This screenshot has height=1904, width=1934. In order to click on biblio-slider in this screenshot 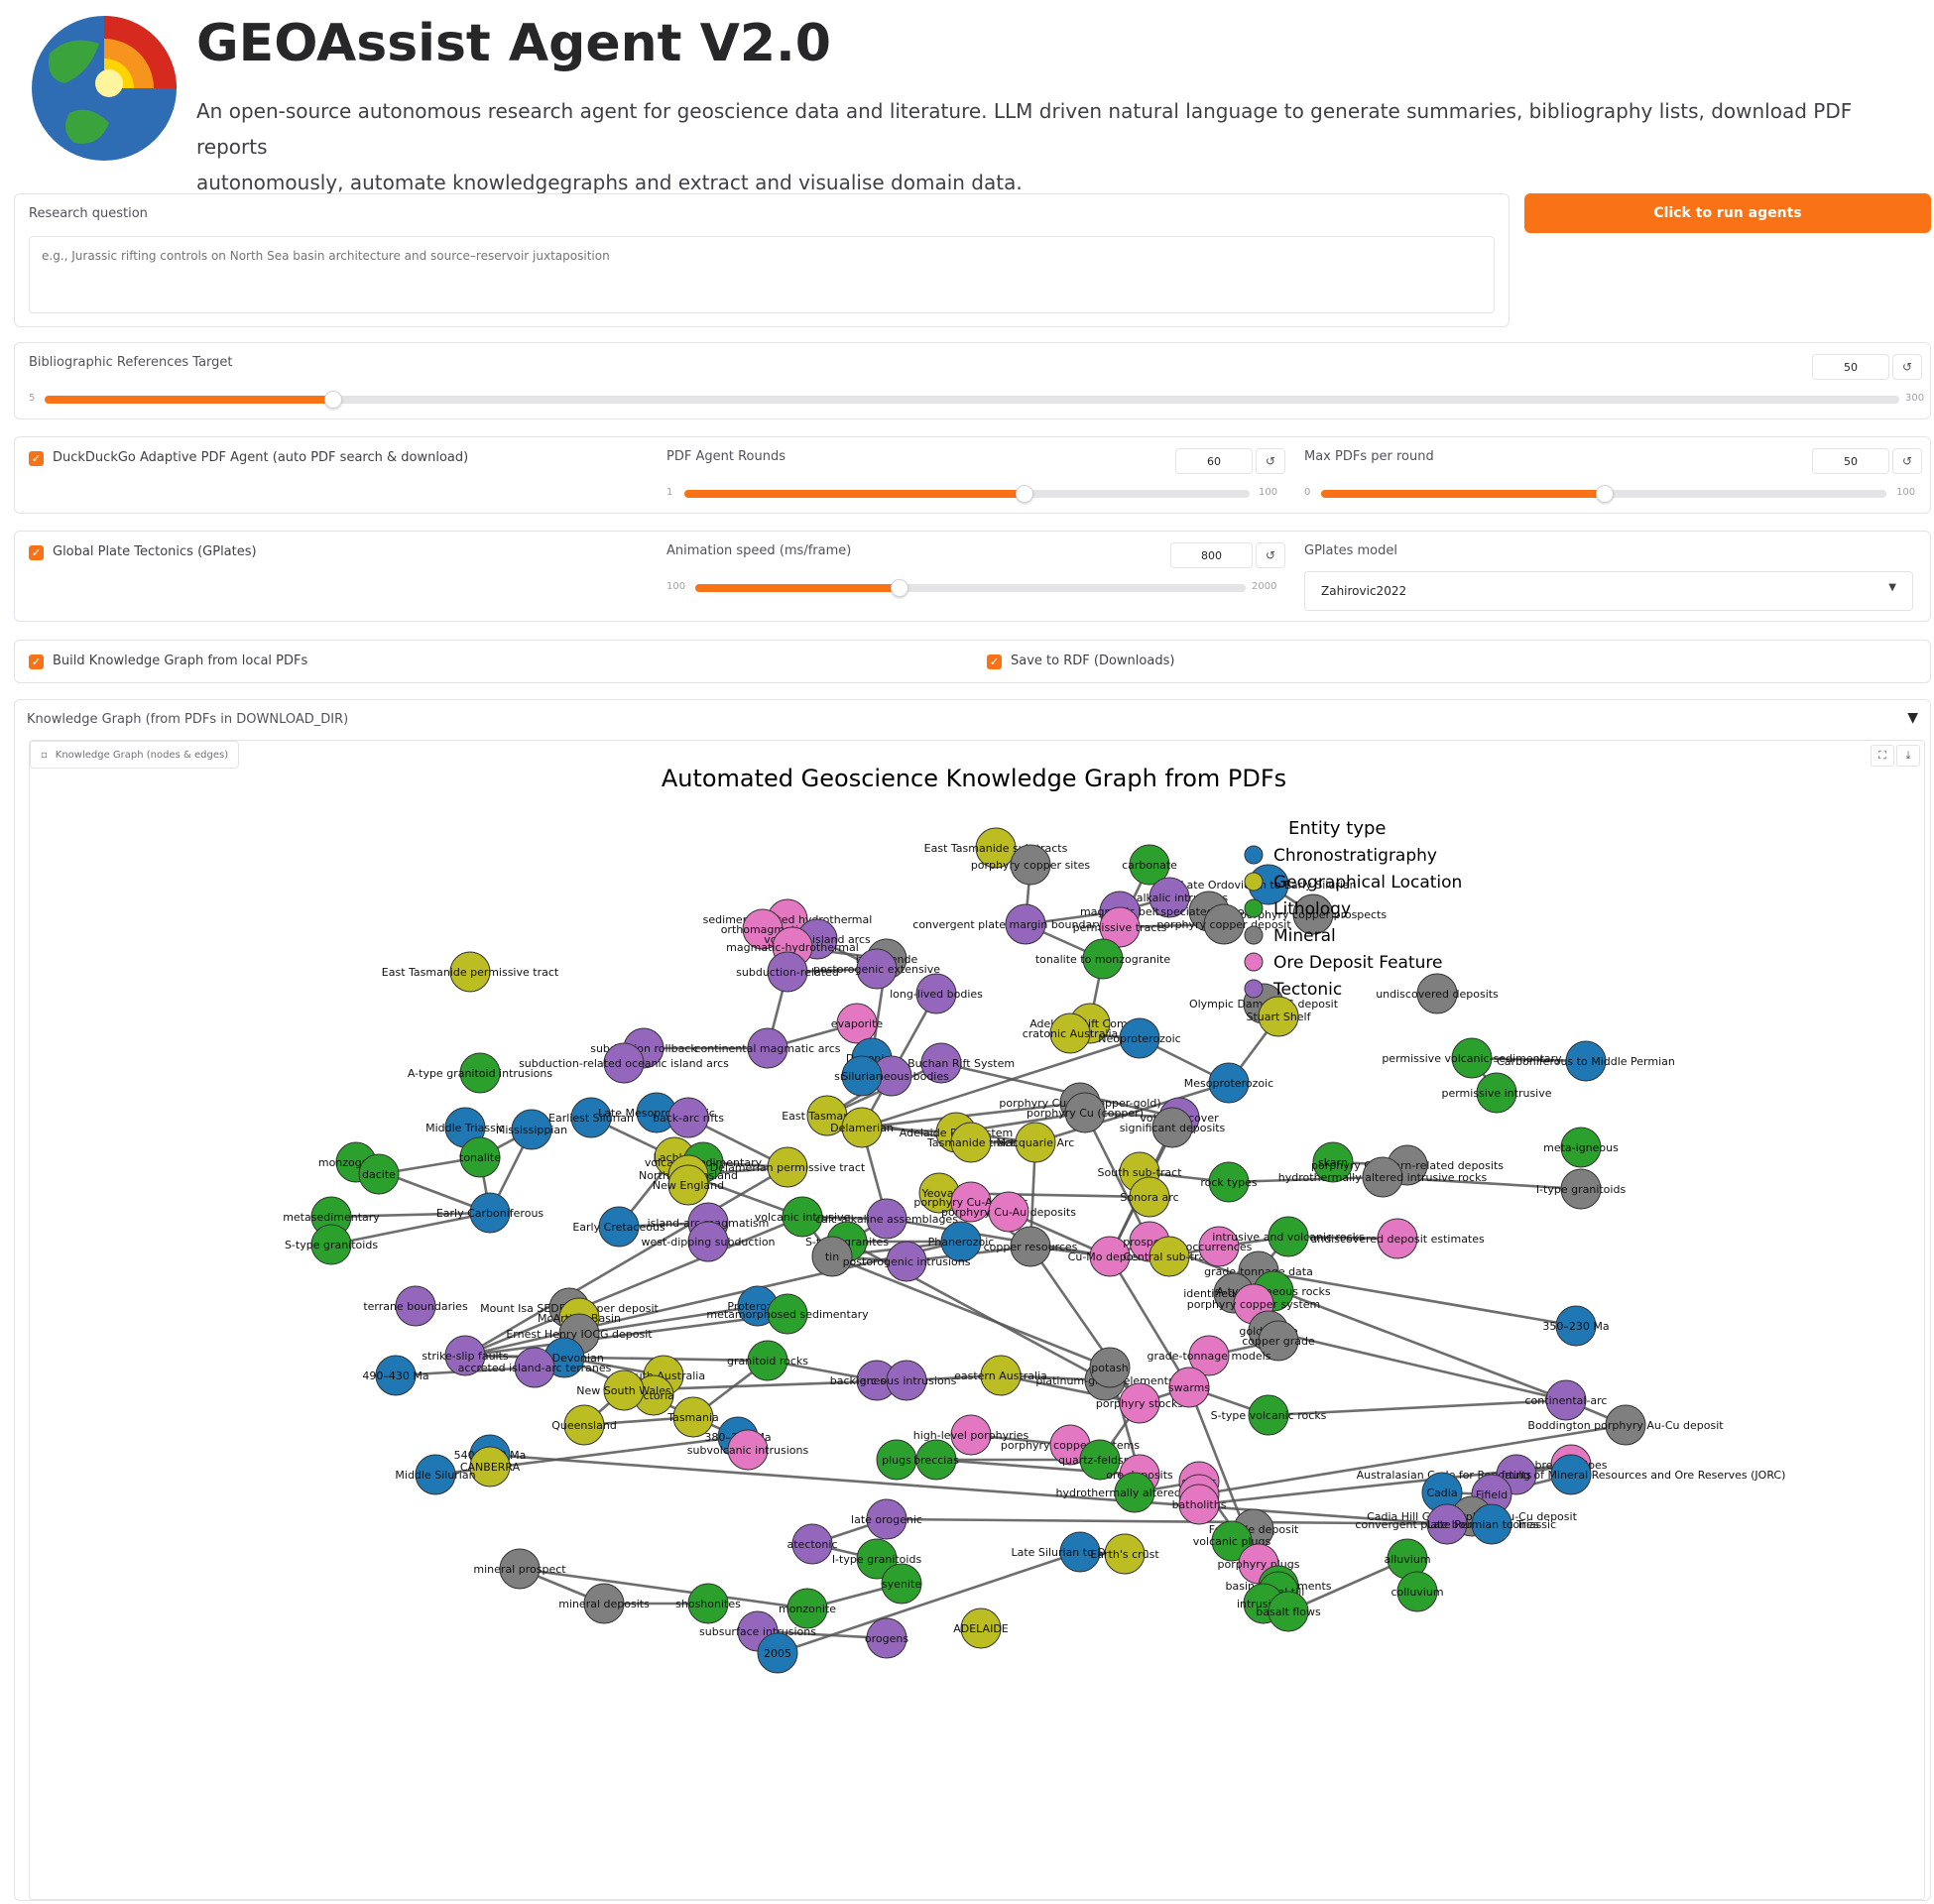, I will do `click(972, 400)`.